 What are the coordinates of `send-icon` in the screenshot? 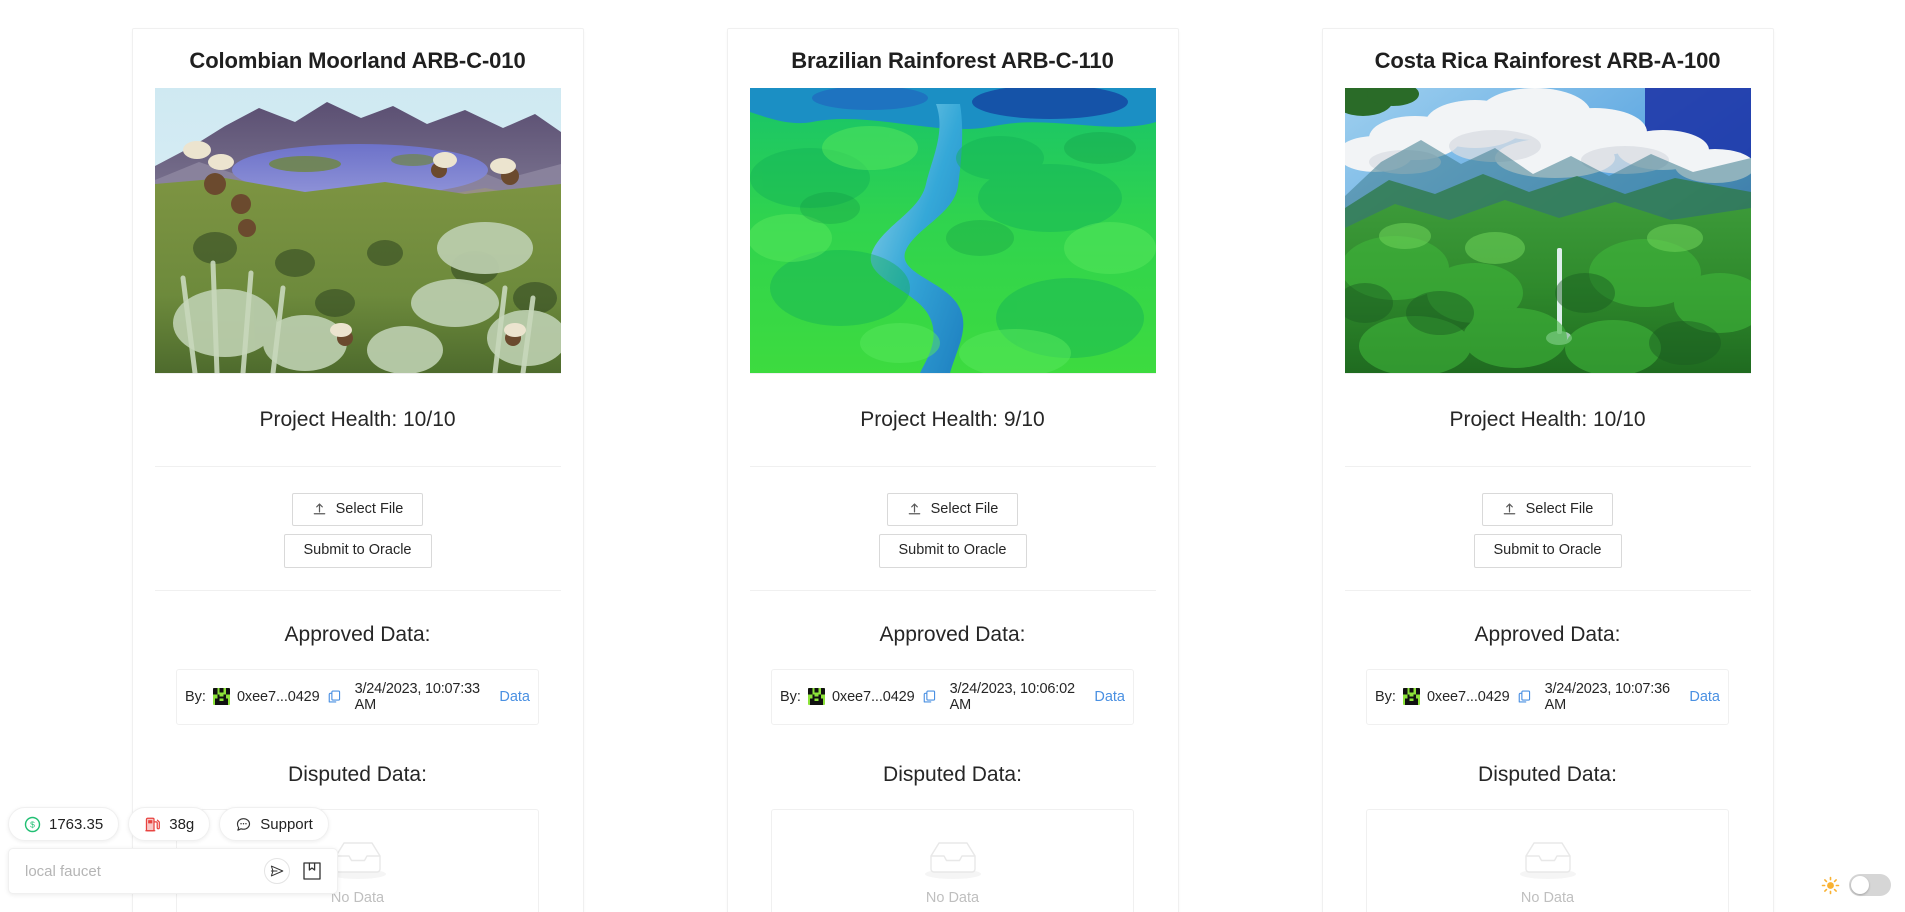 It's located at (277, 871).